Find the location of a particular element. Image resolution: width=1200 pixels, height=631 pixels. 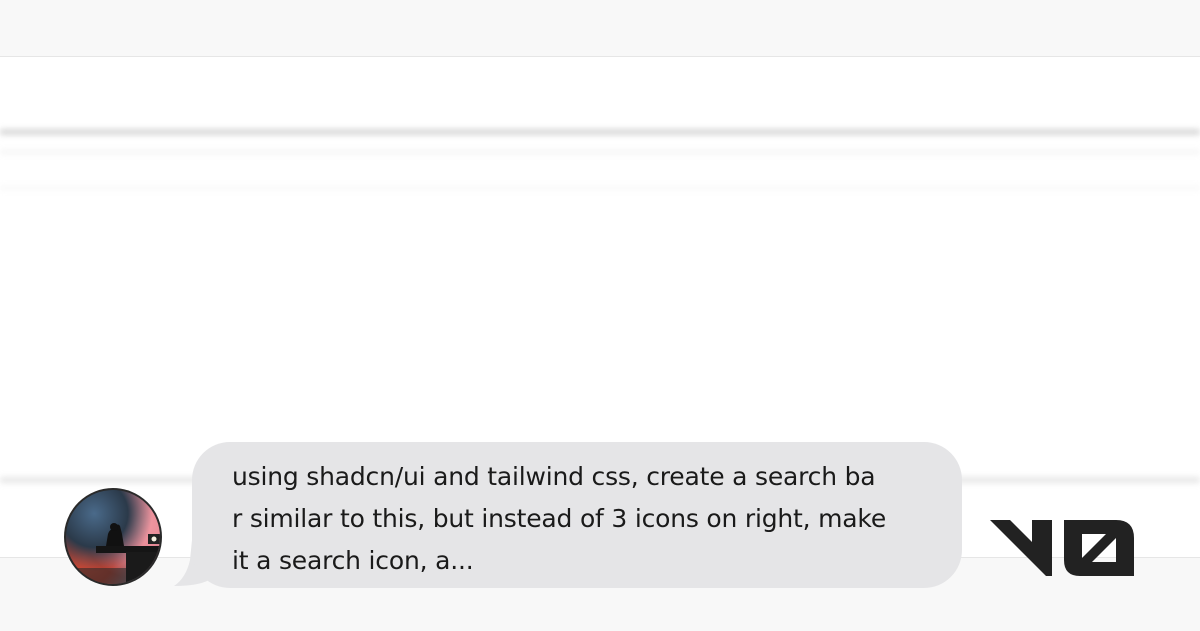

user-avatar is located at coordinates (113, 537).